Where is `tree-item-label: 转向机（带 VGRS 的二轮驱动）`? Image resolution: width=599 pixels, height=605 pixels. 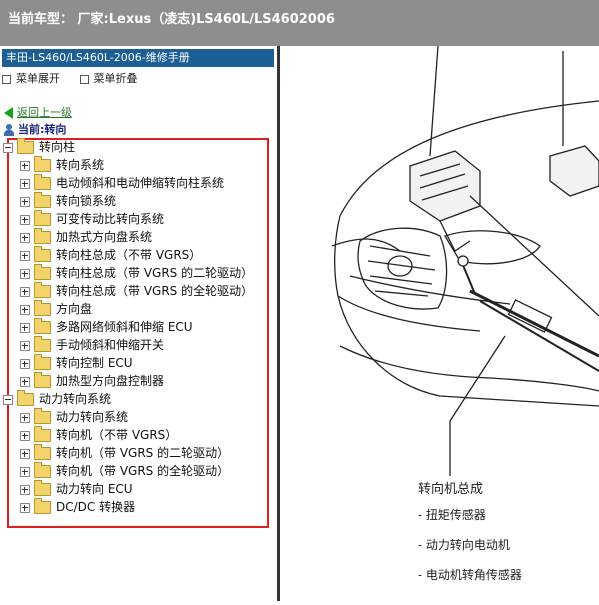
tree-item-label: 转向机（带 VGRS 的二轮驱动） is located at coordinates (143, 453).